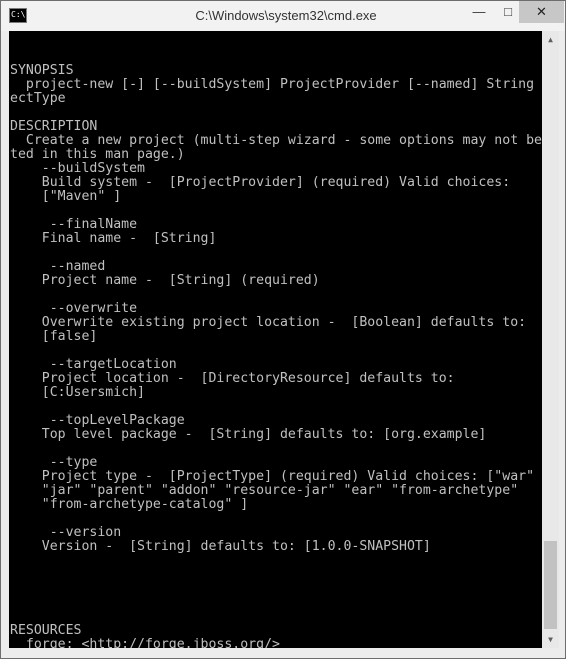 The height and width of the screenshot is (659, 566). I want to click on scroll-up-icon: ▲, so click(550, 39).